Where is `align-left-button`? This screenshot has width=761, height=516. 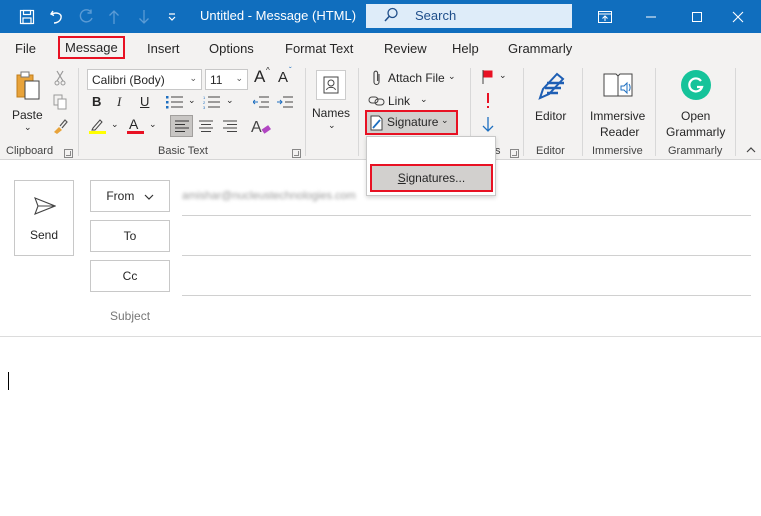
align-left-button is located at coordinates (181, 126).